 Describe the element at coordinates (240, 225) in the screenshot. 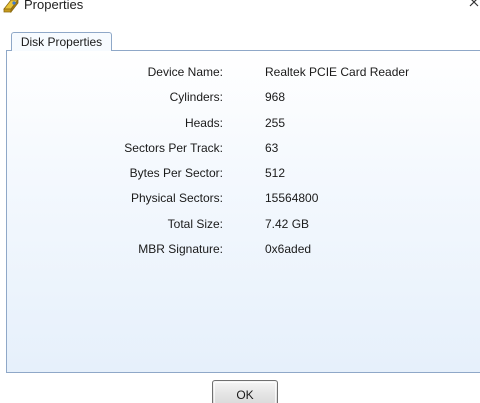

I see `property-row-total-size: Total Size: 7.42 GB` at that location.